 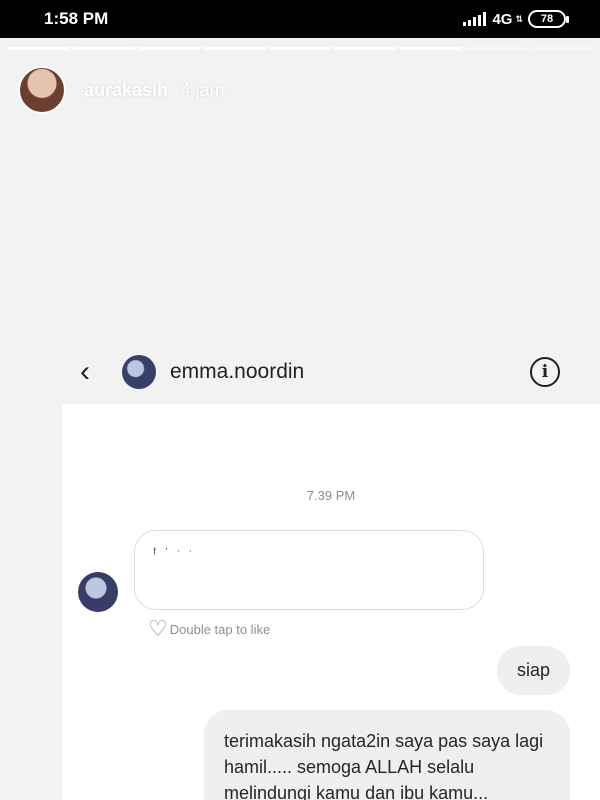 What do you see at coordinates (174, 553) in the screenshot?
I see `received-message-text: ᶠ ˈ ˑ ˑ` at bounding box center [174, 553].